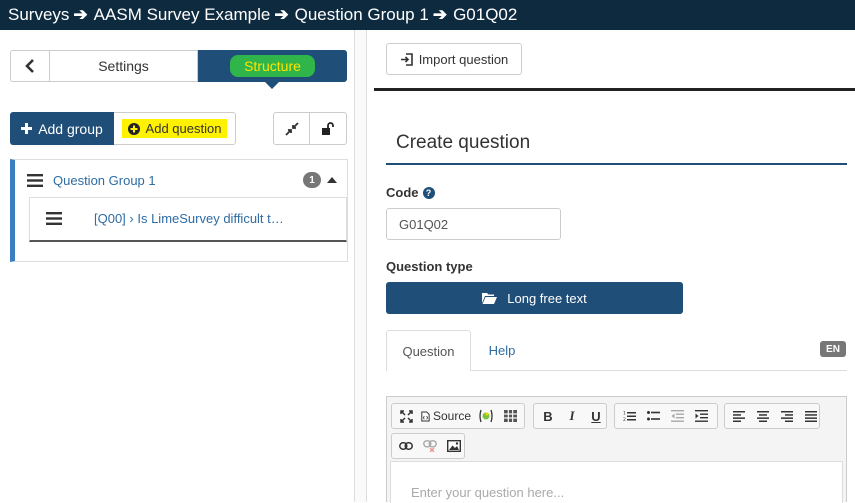  Describe the element at coordinates (362, 15) in the screenshot. I see `breadcrumb-group: Question Group 1` at that location.